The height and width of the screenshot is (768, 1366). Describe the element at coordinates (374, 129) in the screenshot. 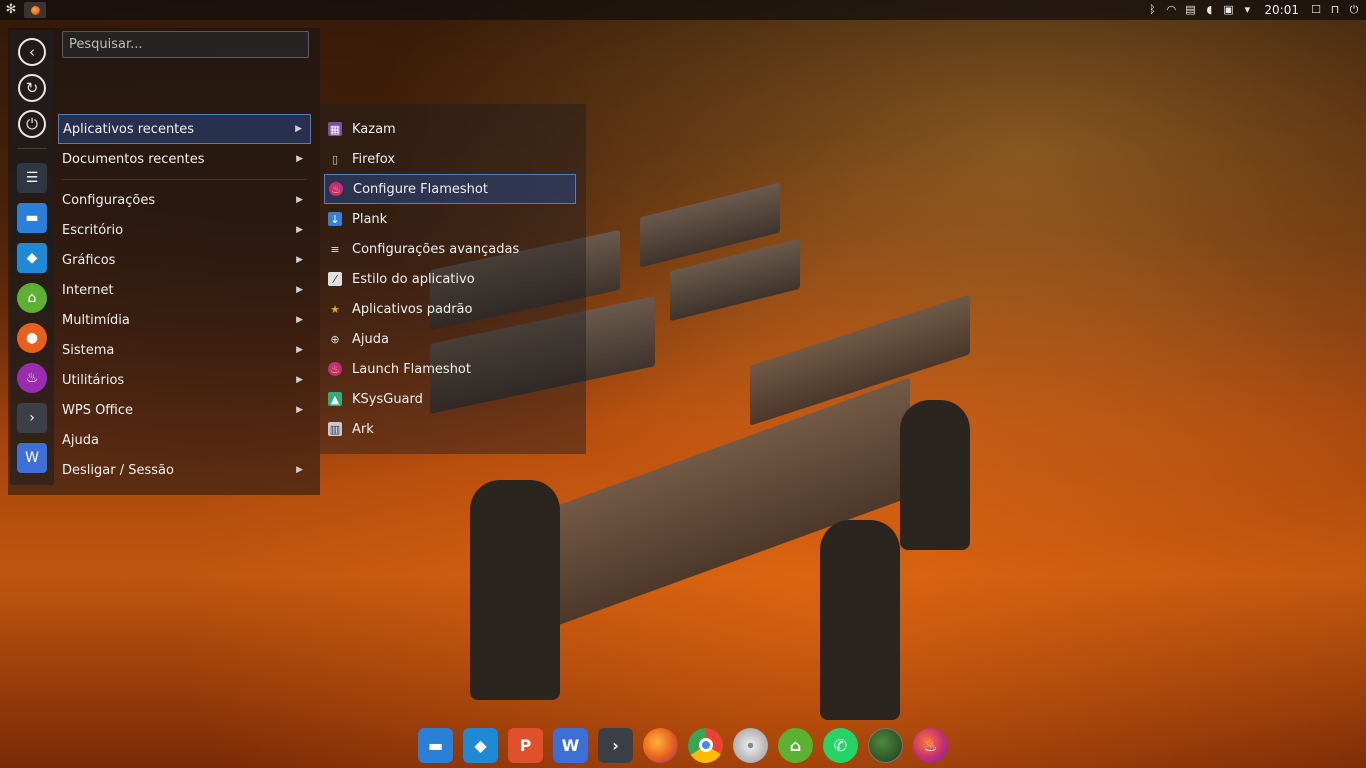

I see `app-label: Kazam` at that location.